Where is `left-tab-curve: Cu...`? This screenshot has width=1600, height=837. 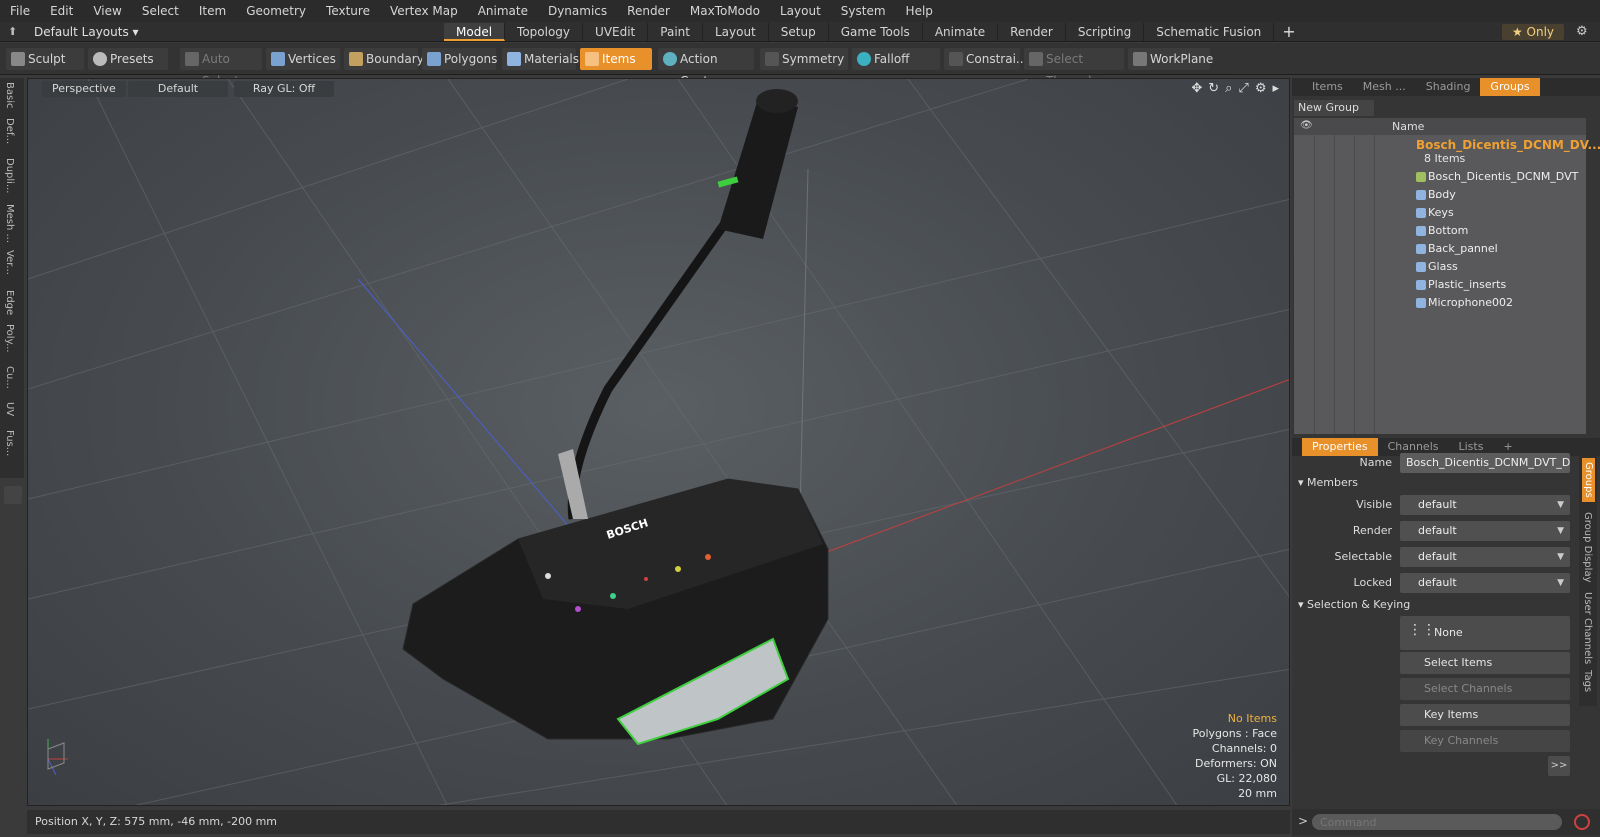
left-tab-curve: Cu... is located at coordinates (9, 377).